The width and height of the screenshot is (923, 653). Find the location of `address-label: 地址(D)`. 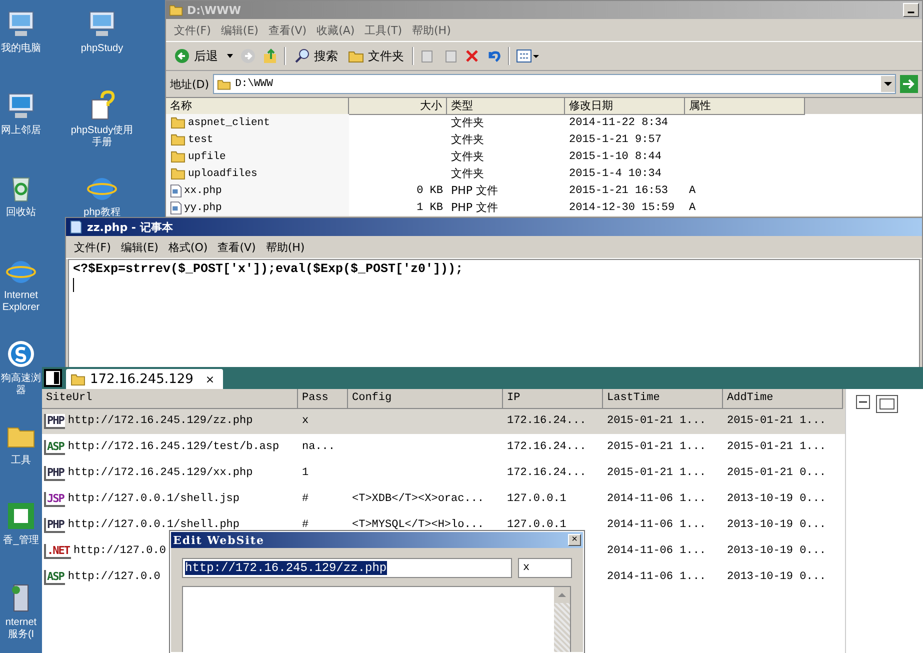

address-label: 地址(D) is located at coordinates (190, 84).